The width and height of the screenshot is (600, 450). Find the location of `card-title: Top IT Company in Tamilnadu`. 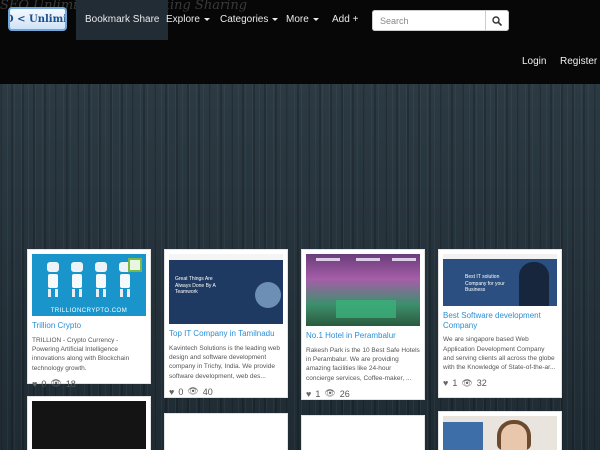

card-title: Top IT Company in Tamilnadu is located at coordinates (226, 334).